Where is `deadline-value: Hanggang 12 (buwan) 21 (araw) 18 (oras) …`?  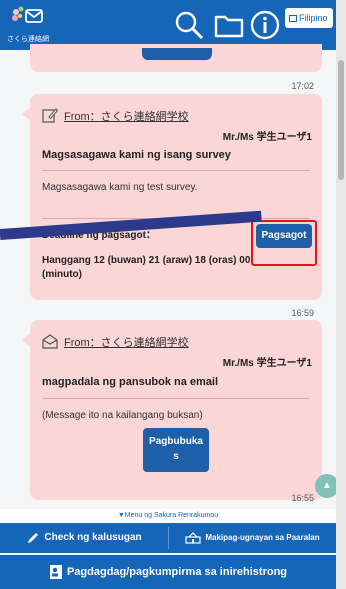 deadline-value: Hanggang 12 (buwan) 21 (araw) 18 (oras) … is located at coordinates (146, 267).